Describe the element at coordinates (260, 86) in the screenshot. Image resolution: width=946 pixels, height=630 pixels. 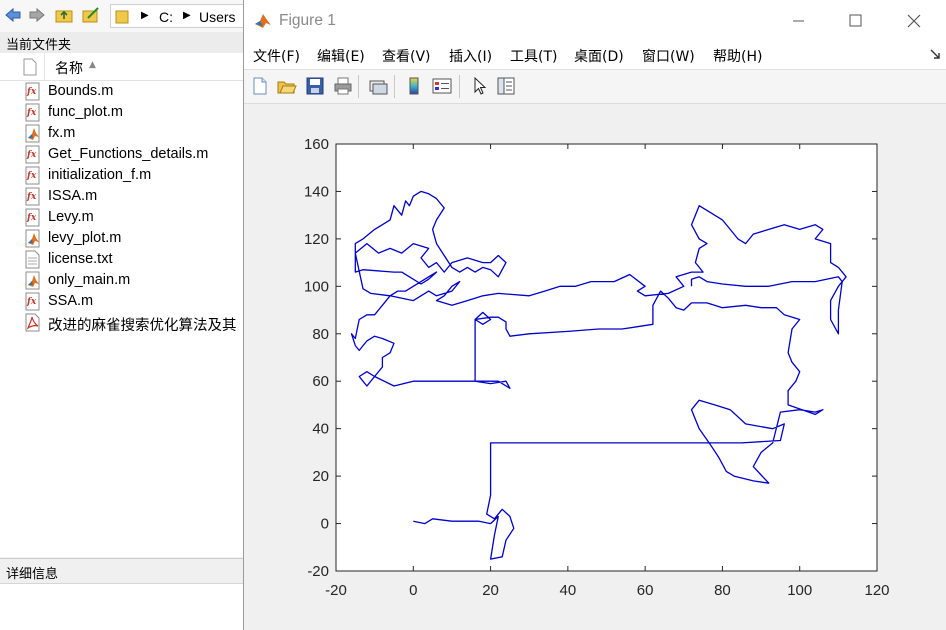
I see `new-figure-icon` at that location.